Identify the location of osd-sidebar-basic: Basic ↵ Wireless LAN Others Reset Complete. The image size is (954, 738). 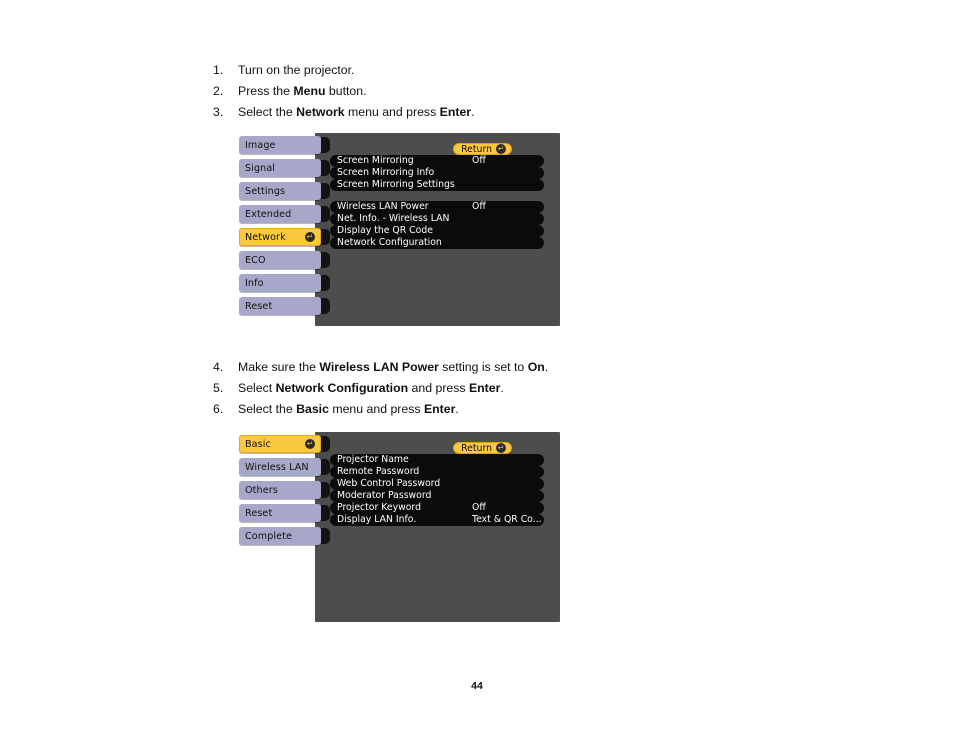
(280, 492).